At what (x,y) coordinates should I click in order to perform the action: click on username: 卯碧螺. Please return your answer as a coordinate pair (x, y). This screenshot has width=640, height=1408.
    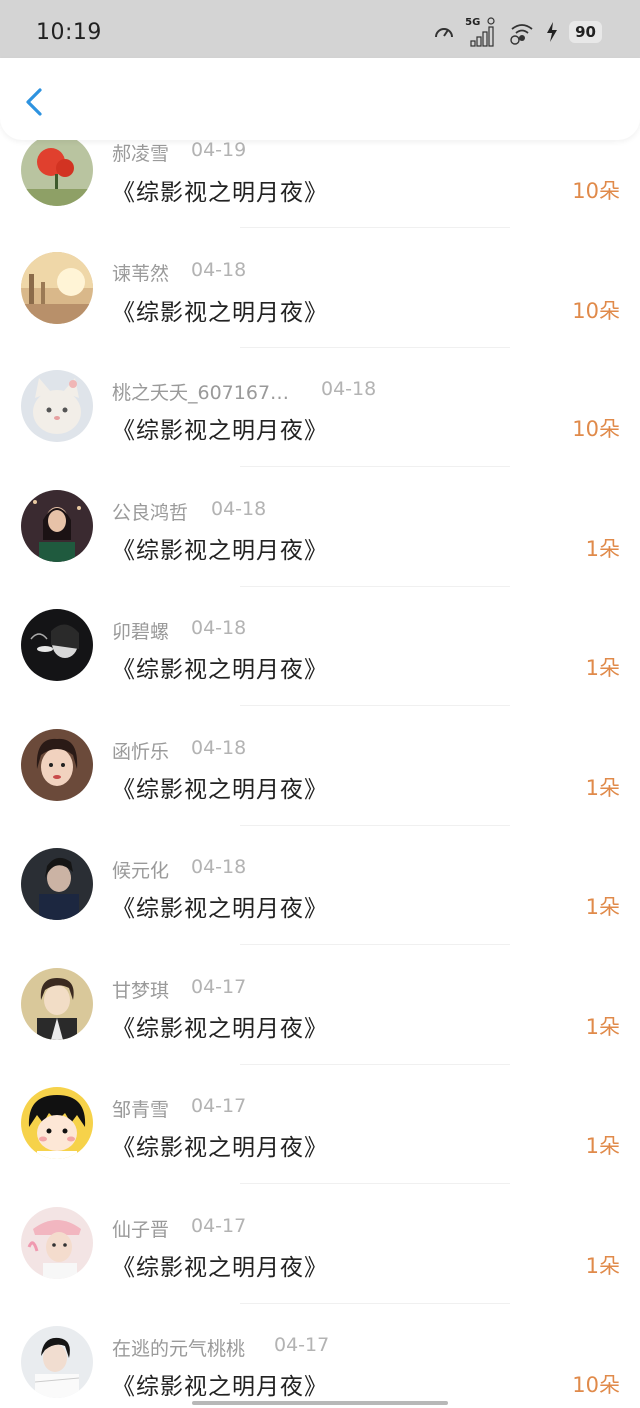
    Looking at the image, I should click on (141, 632).